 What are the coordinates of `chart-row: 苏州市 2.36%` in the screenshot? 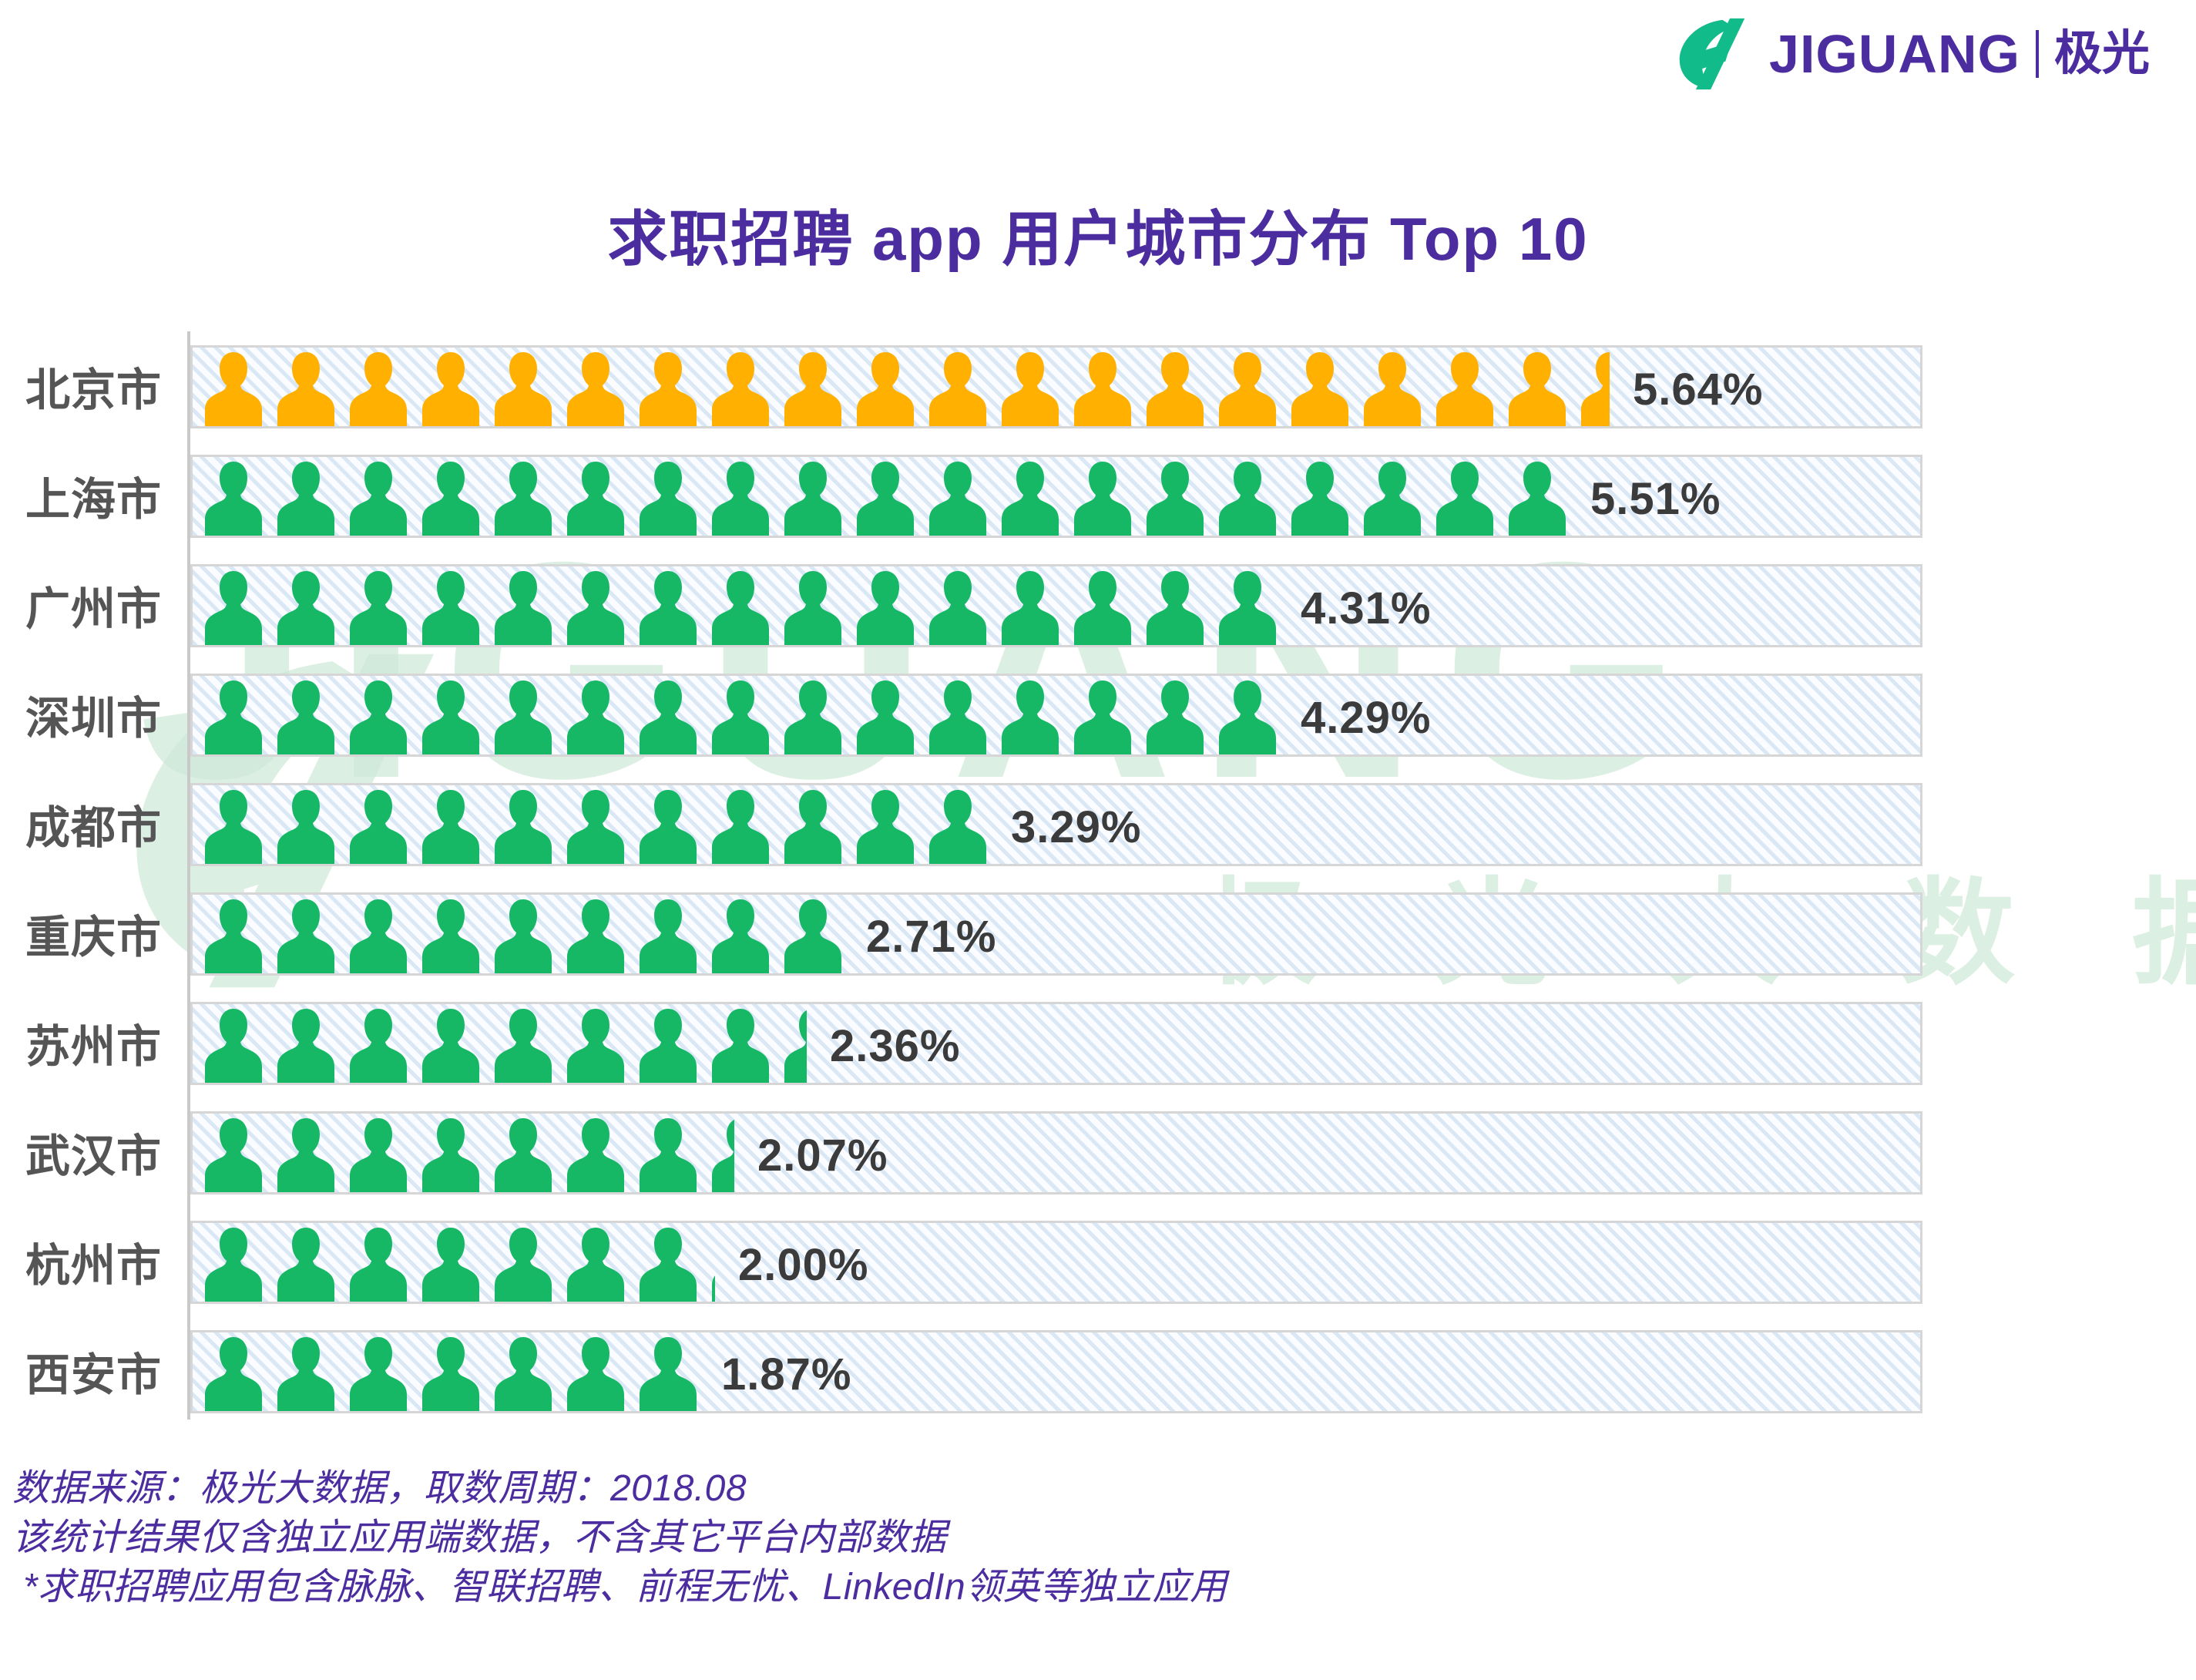 It's located at (1098, 1042).